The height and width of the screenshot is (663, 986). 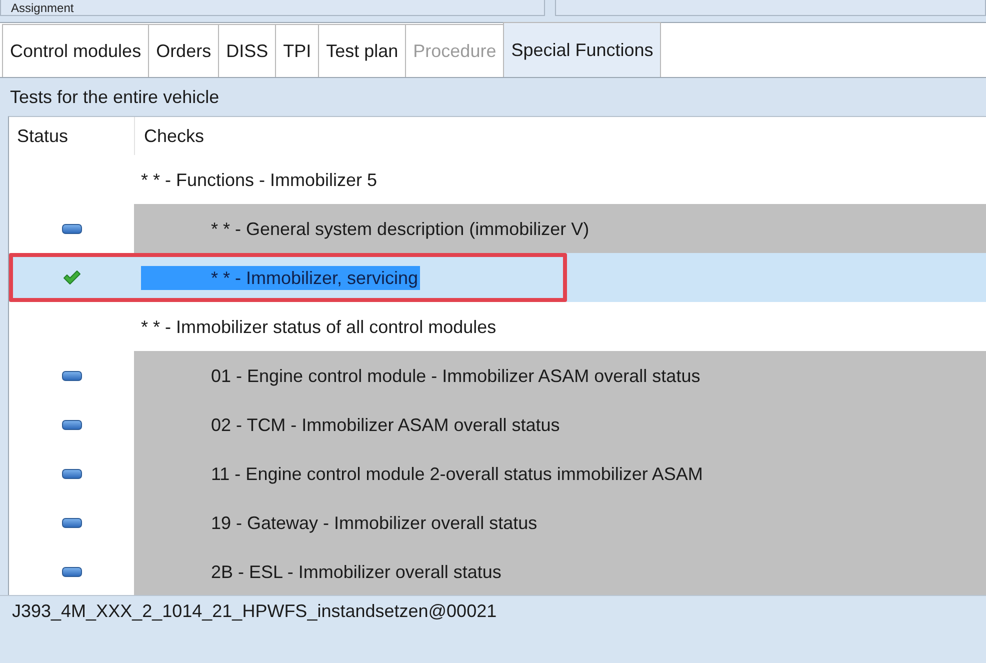 What do you see at coordinates (356, 572) in the screenshot?
I see `check-label: 2B - ESL - Immobilizer overall status` at bounding box center [356, 572].